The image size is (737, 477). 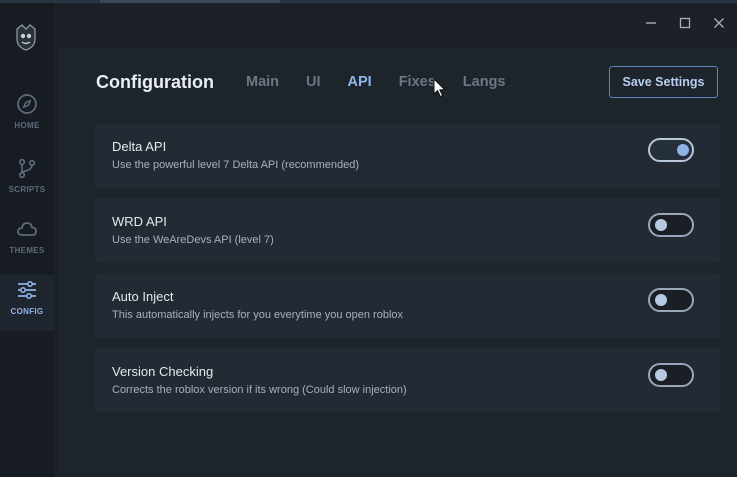 I want to click on minimize-icon, so click(x=651, y=23).